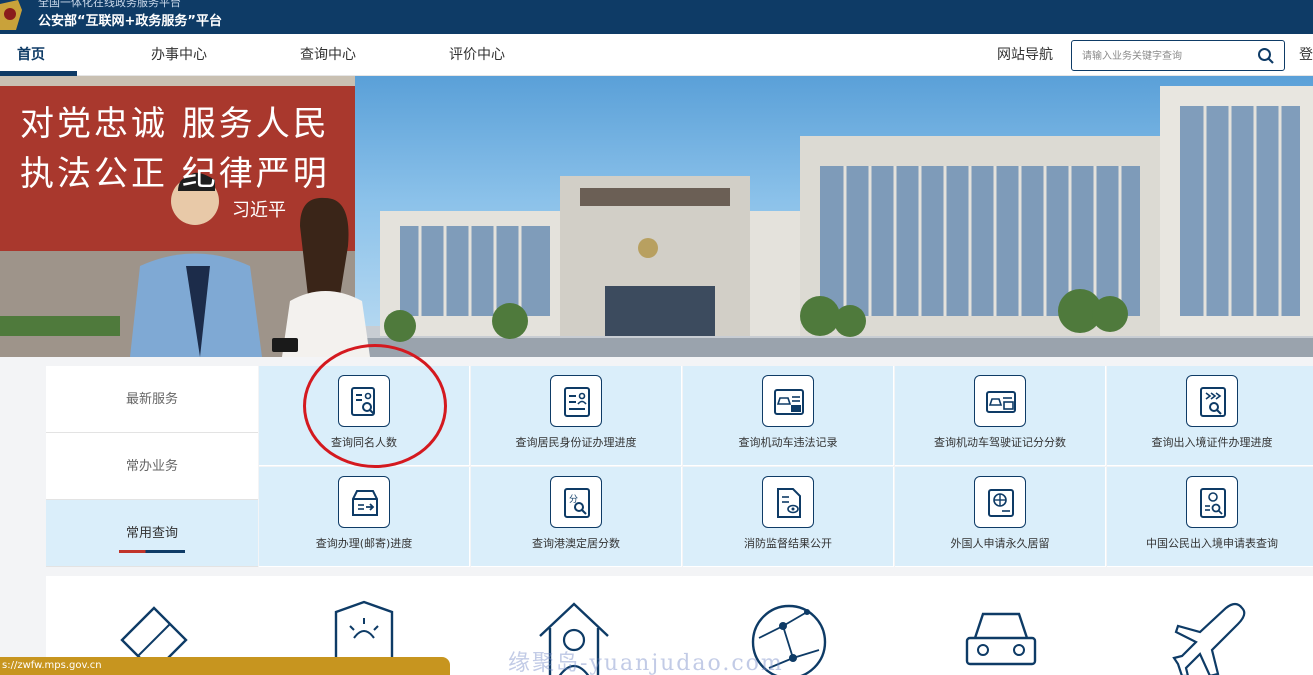 The height and width of the screenshot is (675, 1313). Describe the element at coordinates (646, 663) in the screenshot. I see `watermark-text: 缘聚岛-yuanjudao.com` at that location.